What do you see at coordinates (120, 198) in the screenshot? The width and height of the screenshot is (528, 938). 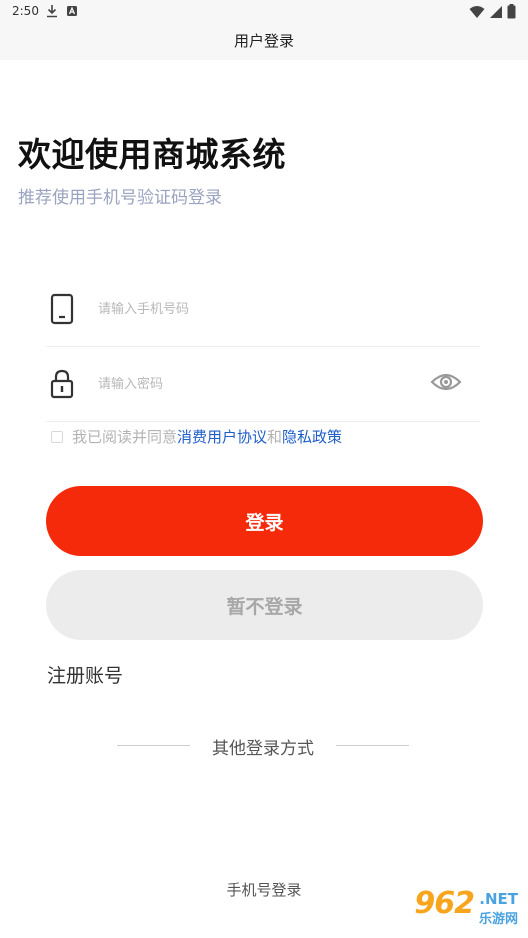 I see `welcome-subheading: 推荐使用手机号验证码登录` at bounding box center [120, 198].